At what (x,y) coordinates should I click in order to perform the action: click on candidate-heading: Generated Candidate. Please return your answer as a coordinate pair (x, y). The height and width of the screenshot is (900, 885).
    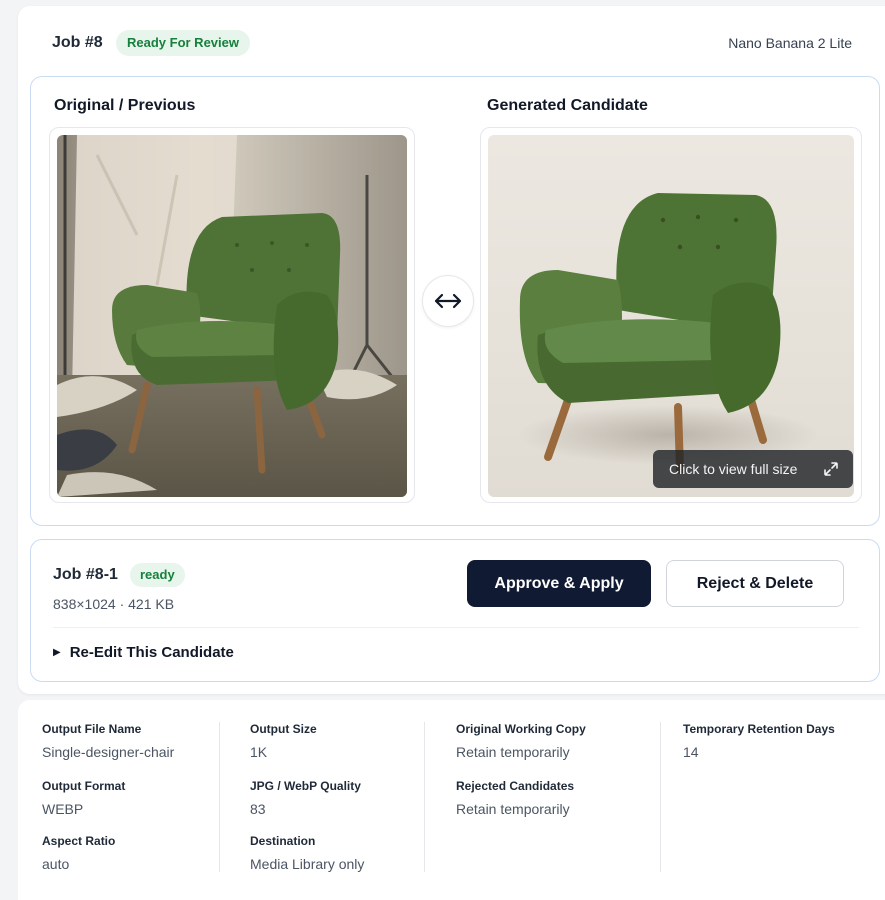
    Looking at the image, I should click on (567, 105).